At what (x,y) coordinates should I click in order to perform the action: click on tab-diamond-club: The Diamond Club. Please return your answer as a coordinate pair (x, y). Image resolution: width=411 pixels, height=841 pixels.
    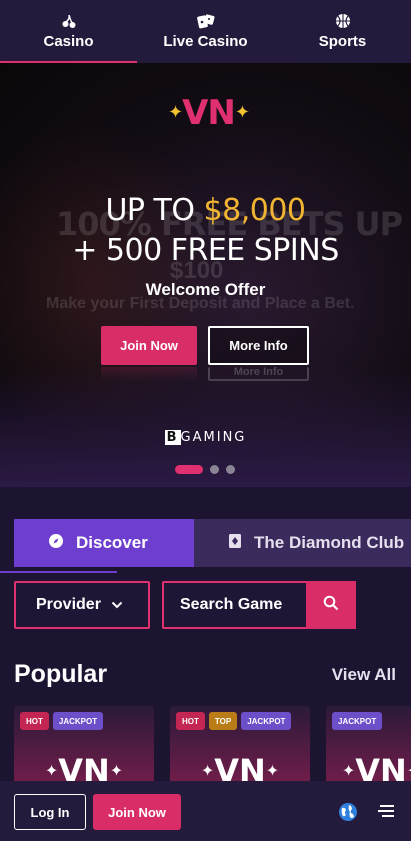
    Looking at the image, I should click on (302, 543).